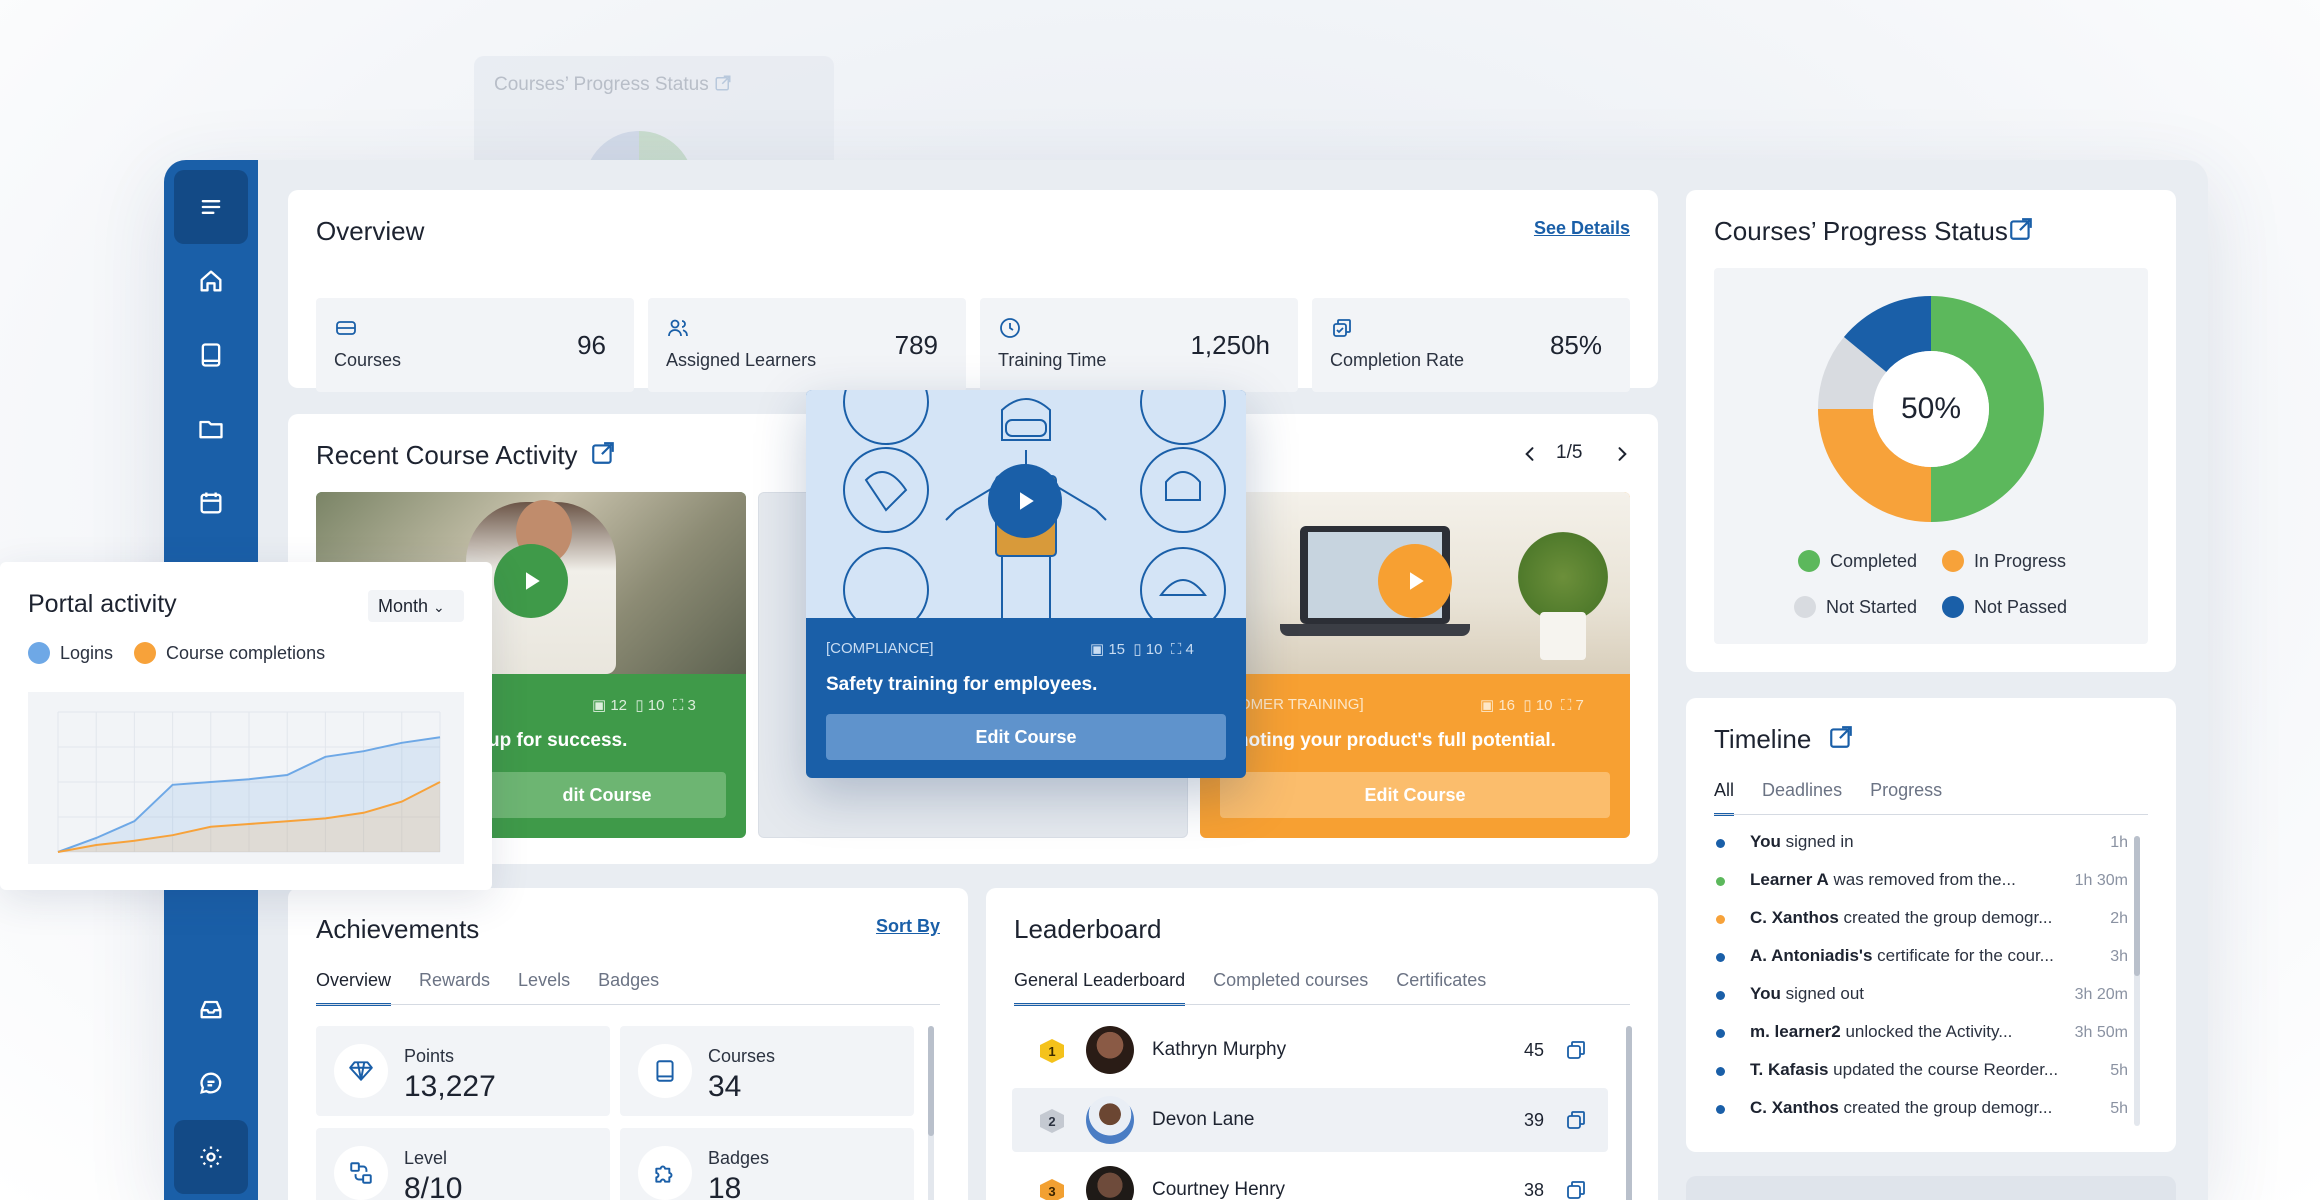 The width and height of the screenshot is (2320, 1200). I want to click on avatar, so click(1110, 1183).